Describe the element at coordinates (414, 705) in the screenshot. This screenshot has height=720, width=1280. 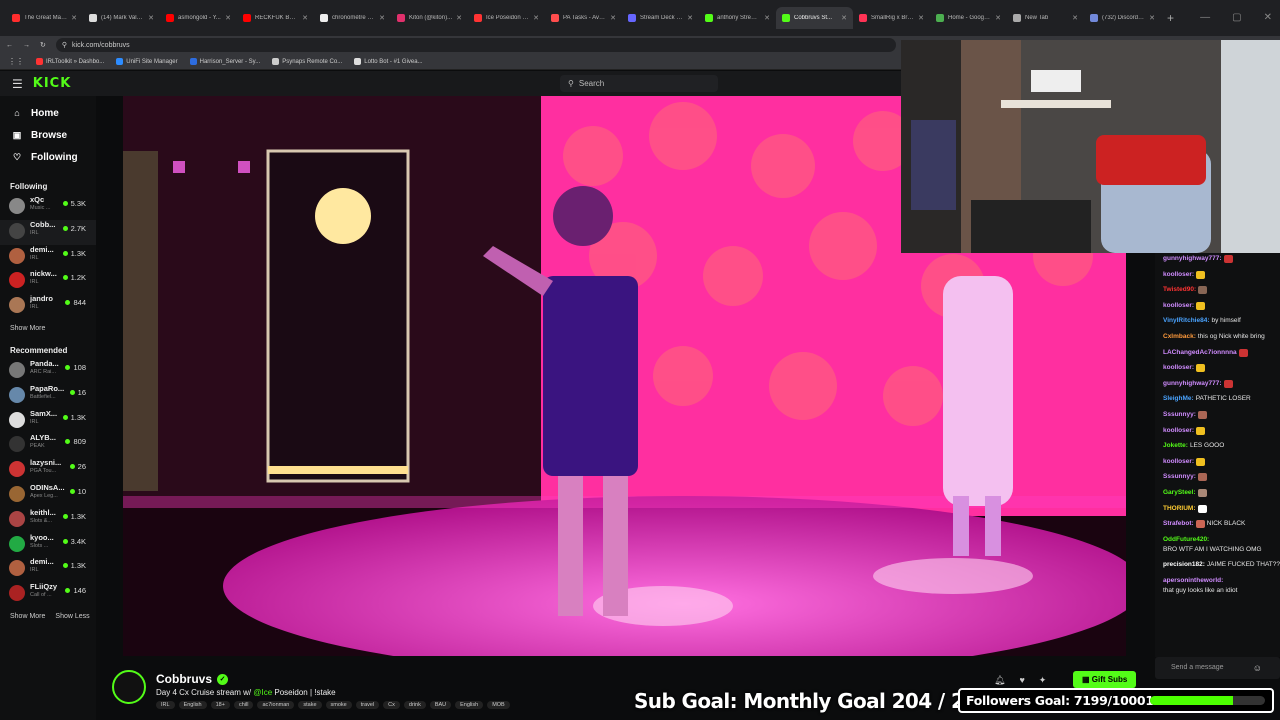
I see `stream-tag: drink` at that location.